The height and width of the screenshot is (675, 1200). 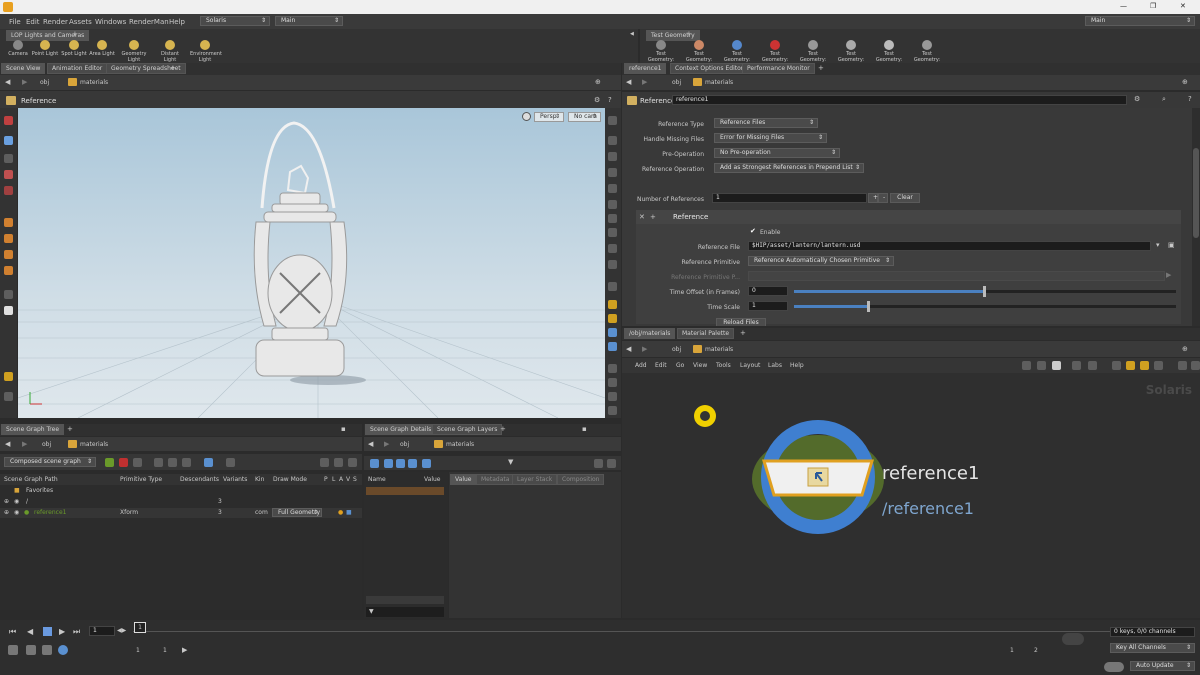 What do you see at coordinates (170, 51) in the screenshot?
I see `shelf-tool-distant-light: Distant Light` at bounding box center [170, 51].